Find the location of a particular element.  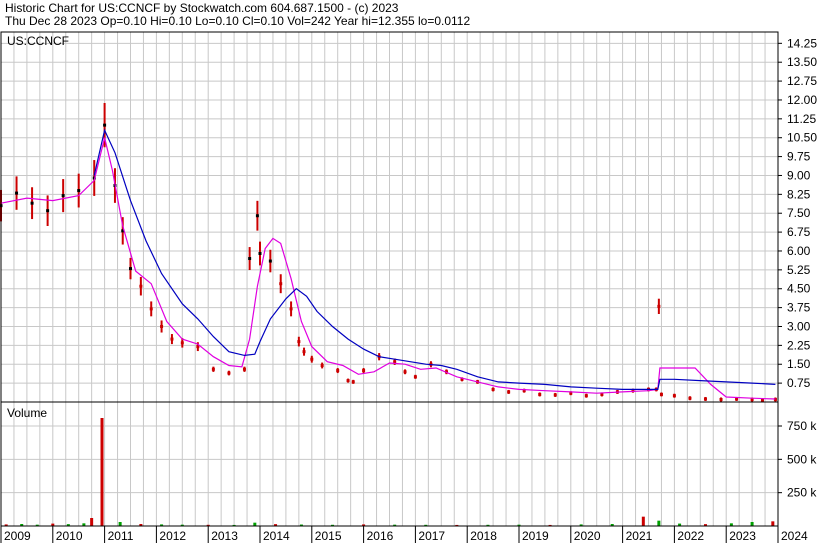

volume-y-tick-label: 750 k is located at coordinates (802, 426).